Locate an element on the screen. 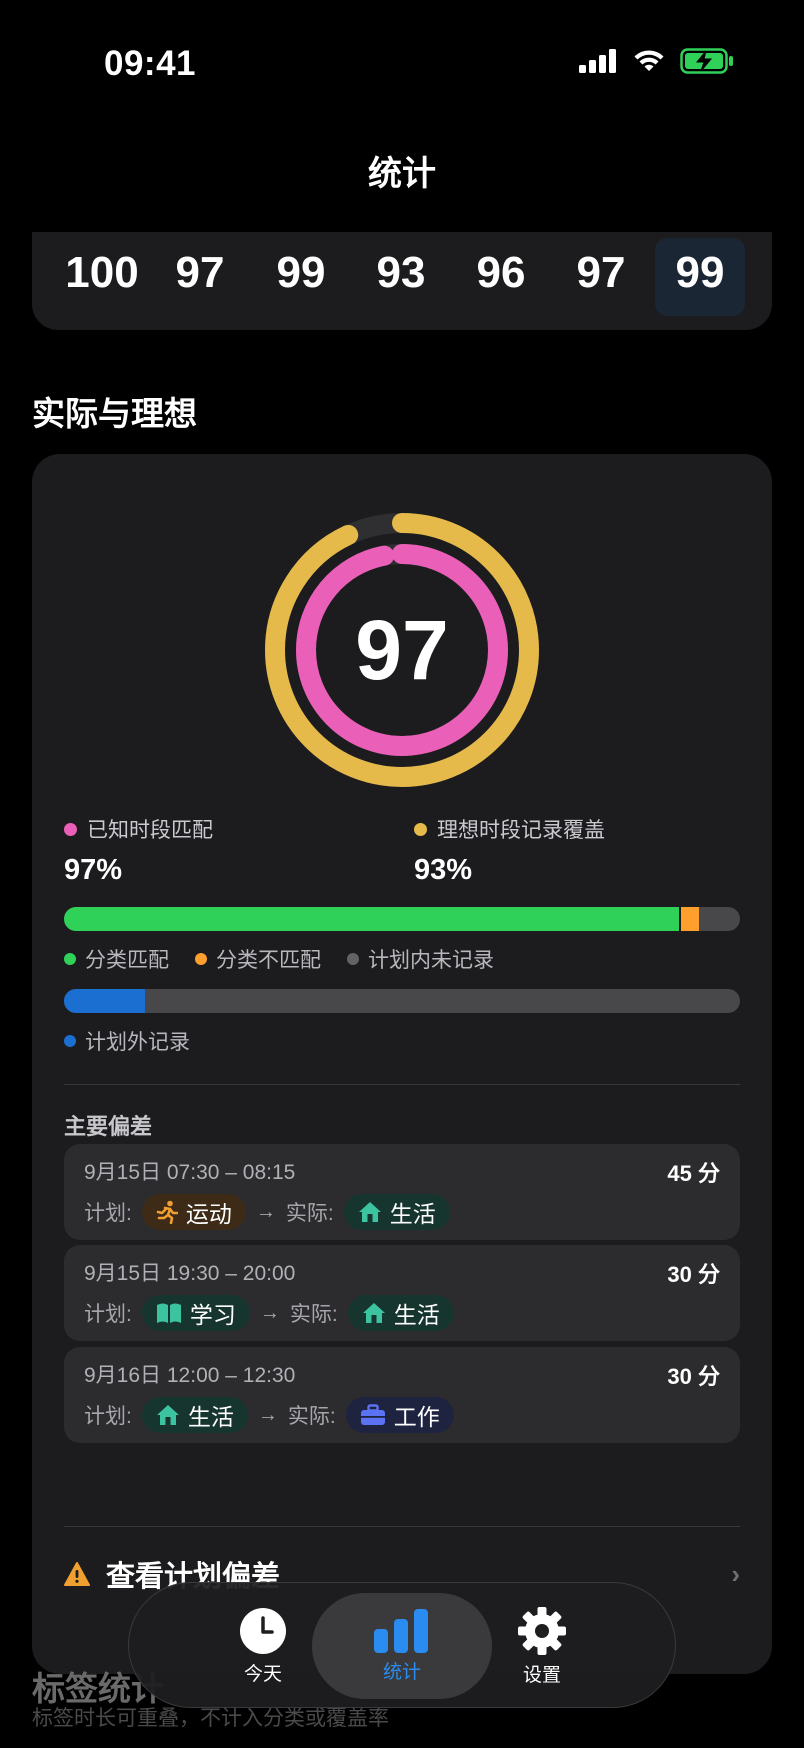 The width and height of the screenshot is (804, 1748). daily-score: 93 is located at coordinates (401, 277).